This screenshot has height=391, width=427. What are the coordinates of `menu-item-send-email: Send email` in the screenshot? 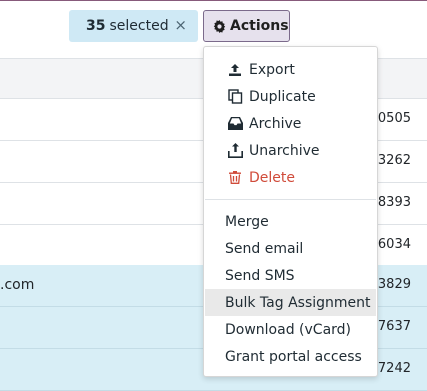 It's located at (290, 248).